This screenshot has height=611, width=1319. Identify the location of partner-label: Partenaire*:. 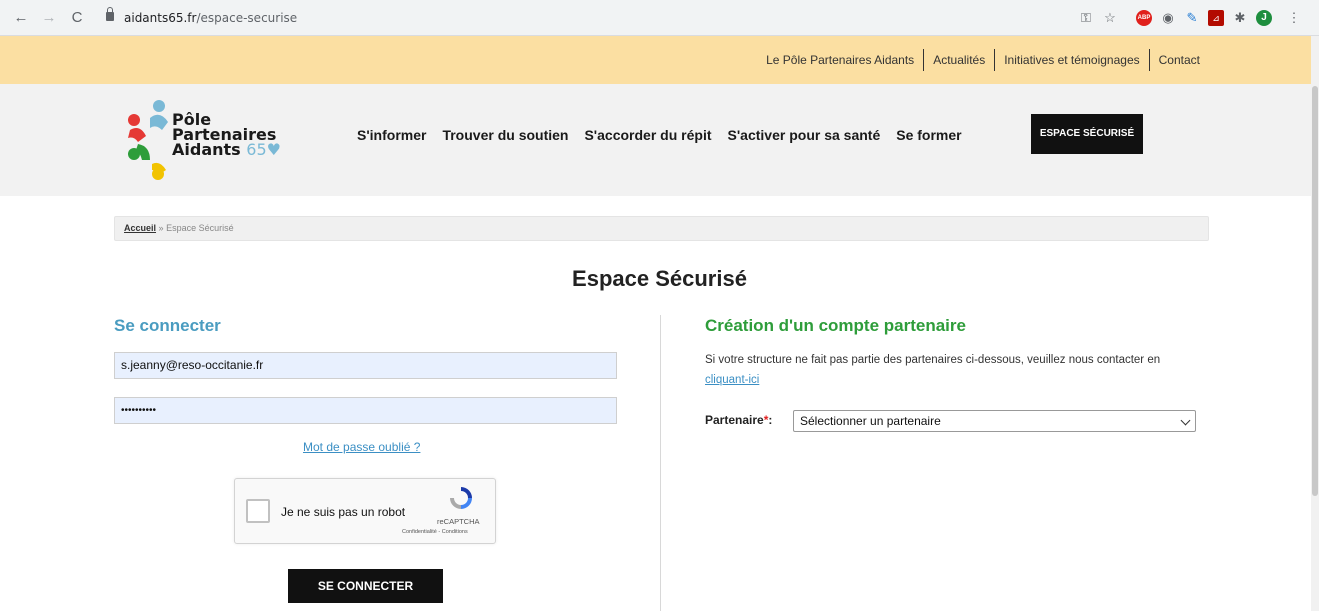
(739, 420).